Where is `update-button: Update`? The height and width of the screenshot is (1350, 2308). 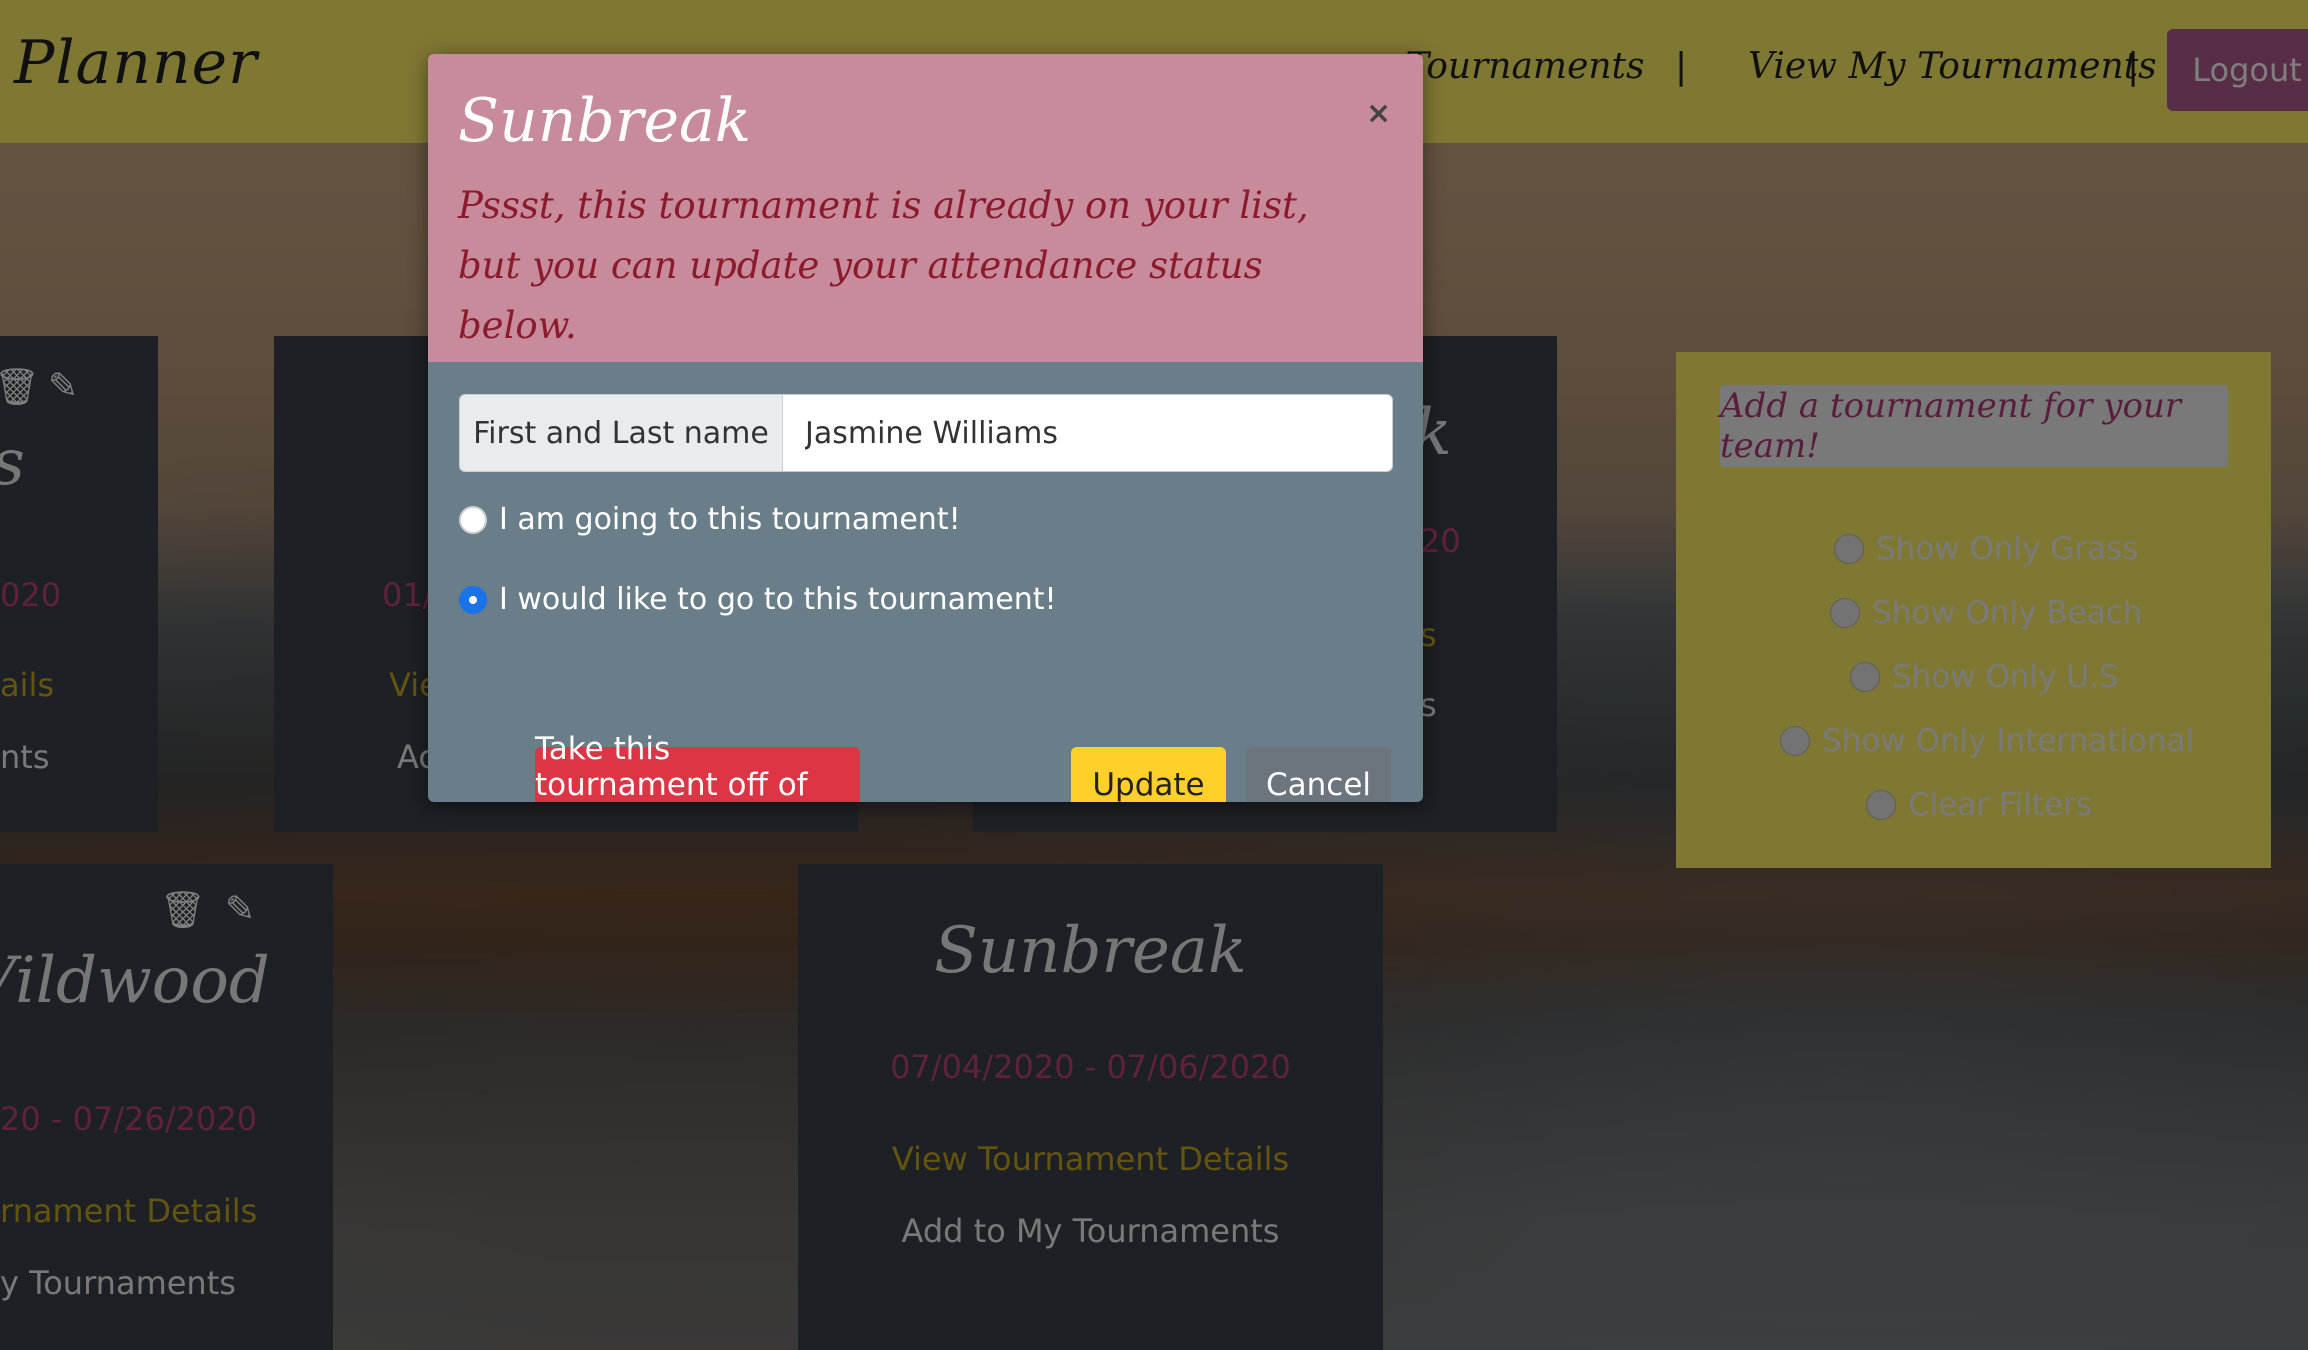
update-button: Update is located at coordinates (1148, 774).